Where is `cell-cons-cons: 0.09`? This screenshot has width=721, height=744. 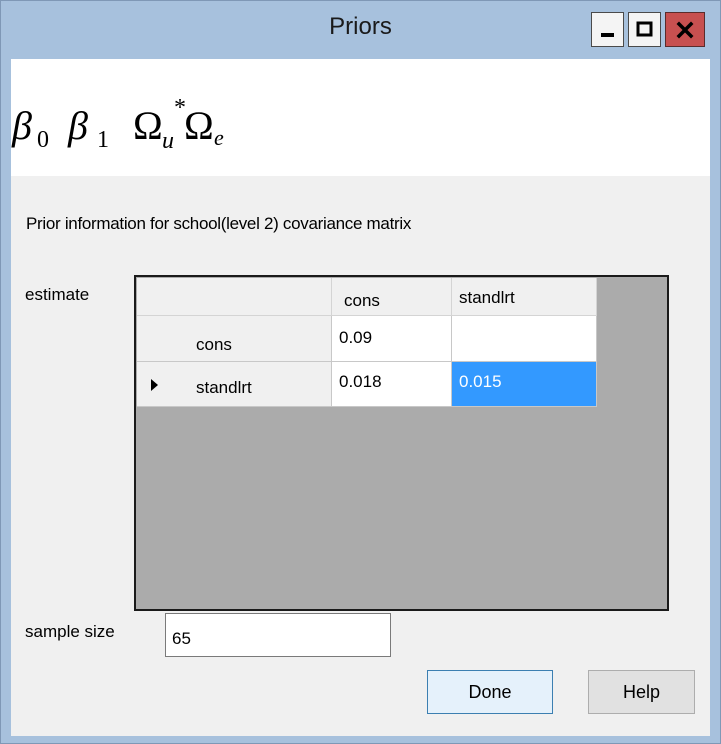
cell-cons-cons: 0.09 is located at coordinates (392, 339).